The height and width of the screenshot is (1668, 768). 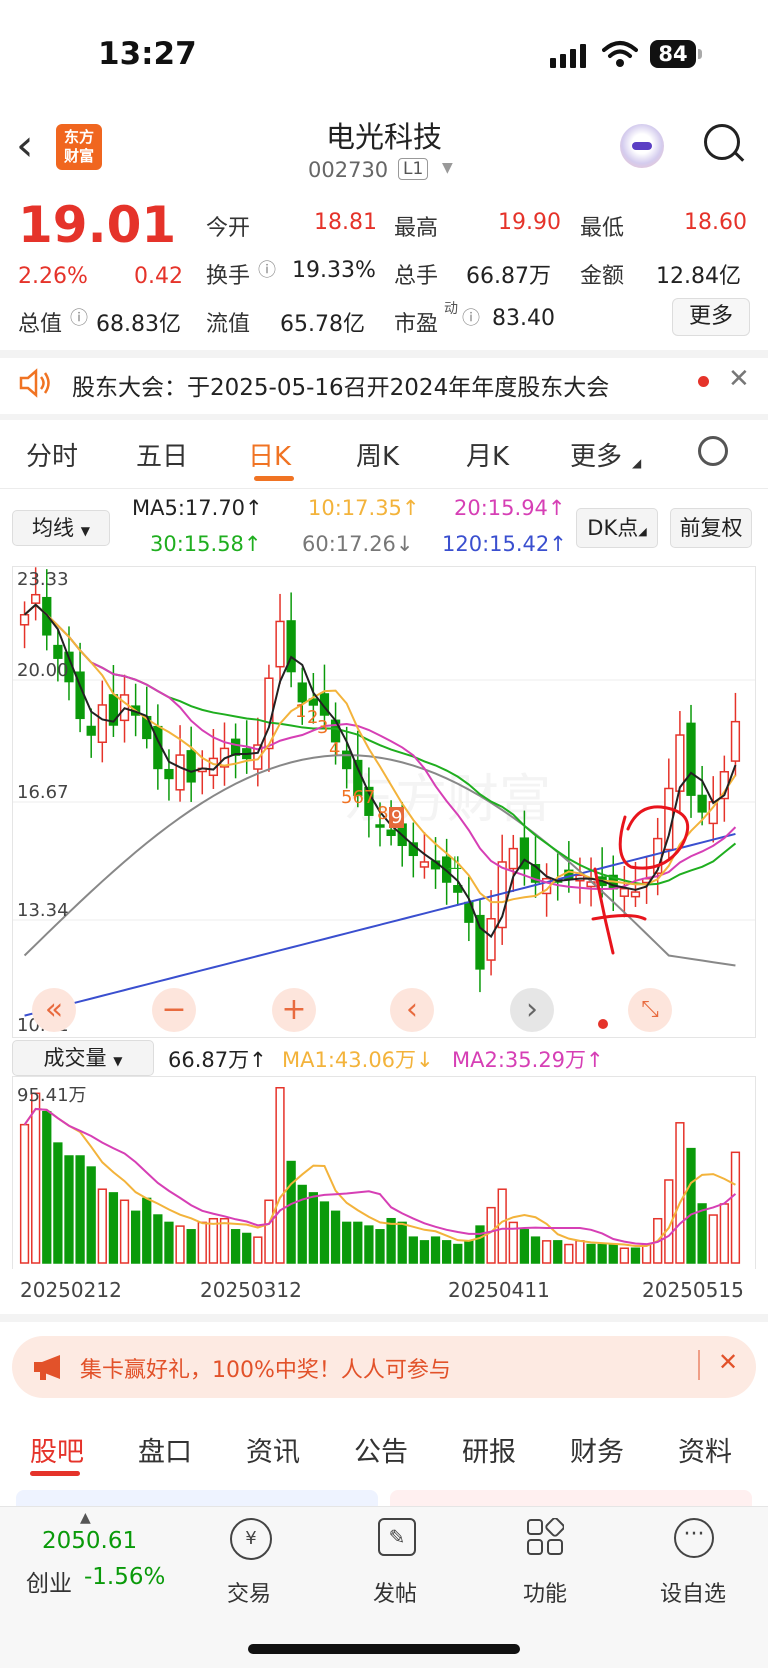 What do you see at coordinates (358, 544) in the screenshot?
I see `ma60-value: 60:17.26↓` at bounding box center [358, 544].